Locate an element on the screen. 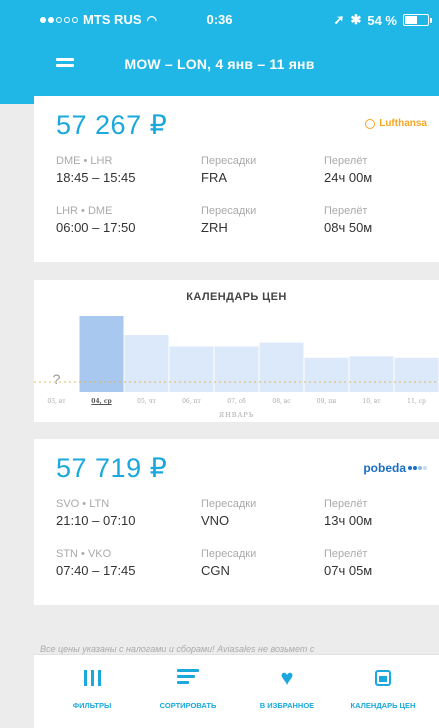 Image resolution: width=439 pixels, height=728 pixels. tab-favorites: ♥ В ИЗБРАННОЕ is located at coordinates (287, 688).